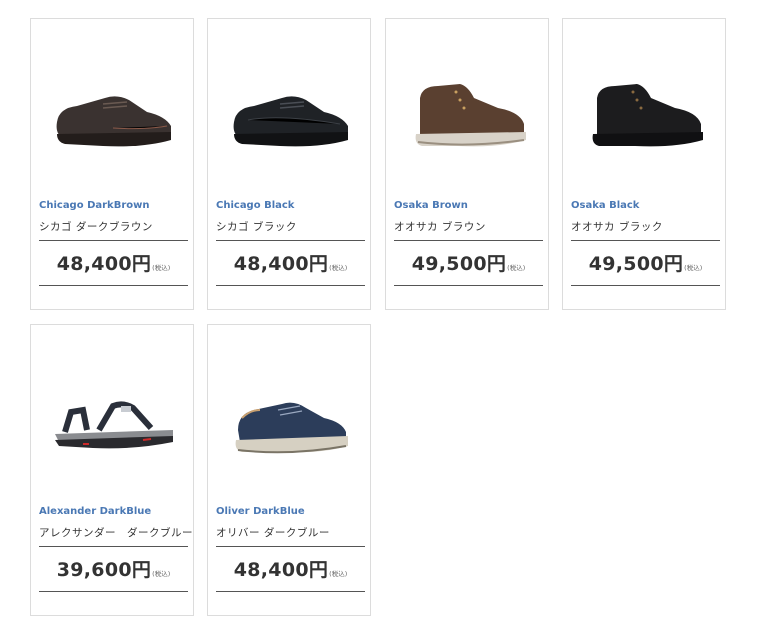  What do you see at coordinates (94, 205) in the screenshot?
I see `product-name-en: Chicago DarkBrown` at bounding box center [94, 205].